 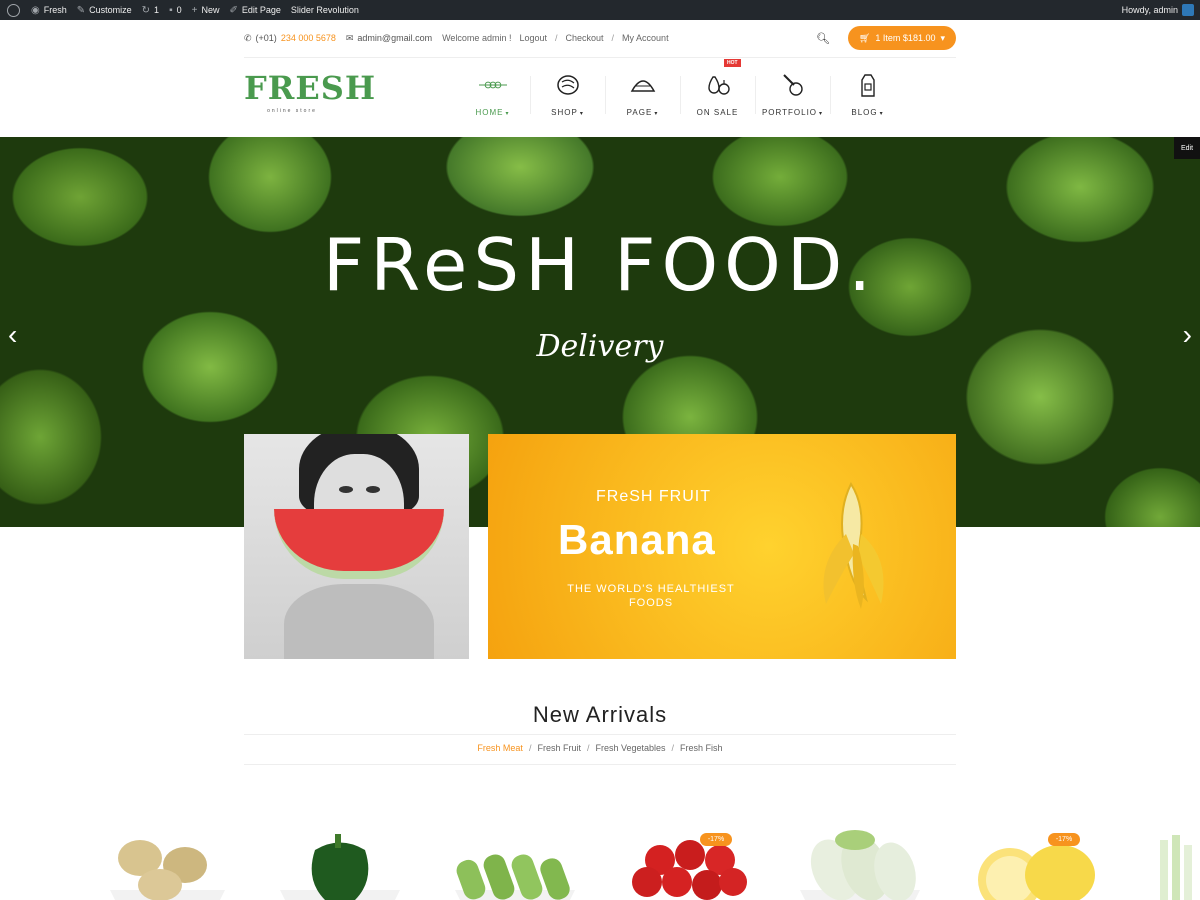 What do you see at coordinates (171, 10) in the screenshot?
I see `comment-icon: ▪` at bounding box center [171, 10].